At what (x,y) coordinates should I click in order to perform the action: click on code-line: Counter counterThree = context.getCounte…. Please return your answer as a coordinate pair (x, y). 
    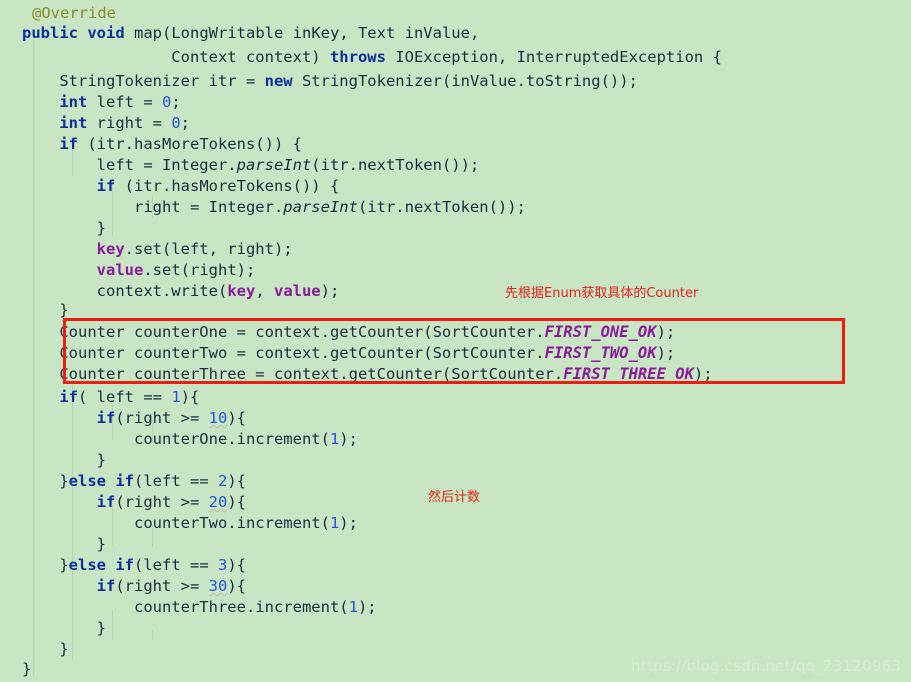
    Looking at the image, I should click on (367, 374).